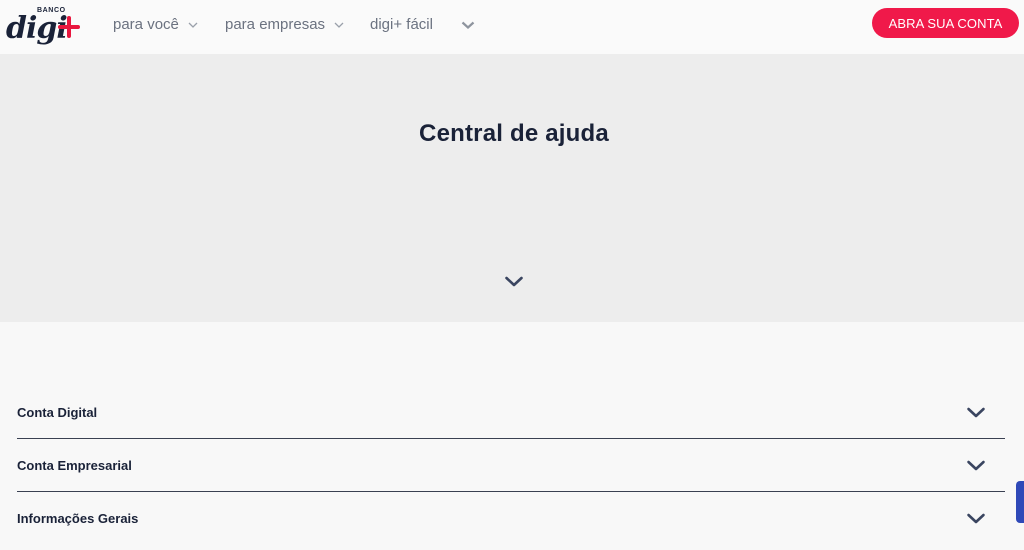  I want to click on faq-item-label: Informações Gerais, so click(78, 518).